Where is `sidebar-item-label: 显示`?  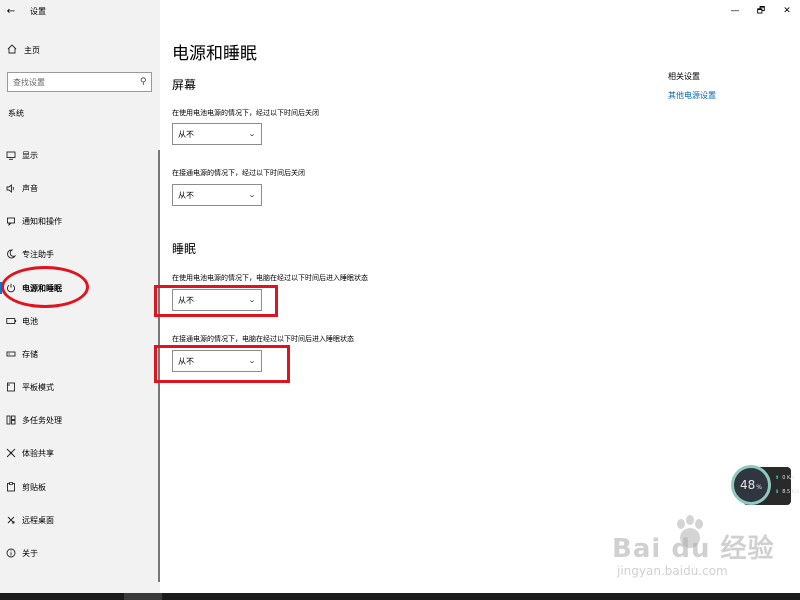
sidebar-item-label: 显示 is located at coordinates (30, 155).